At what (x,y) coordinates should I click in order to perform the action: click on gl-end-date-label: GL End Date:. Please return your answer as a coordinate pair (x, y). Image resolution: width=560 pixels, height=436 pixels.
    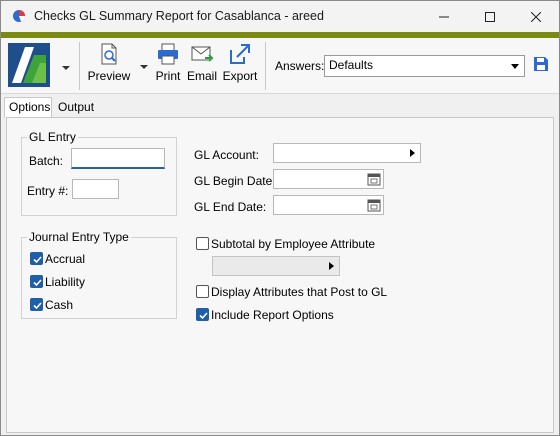
    Looking at the image, I should click on (230, 207).